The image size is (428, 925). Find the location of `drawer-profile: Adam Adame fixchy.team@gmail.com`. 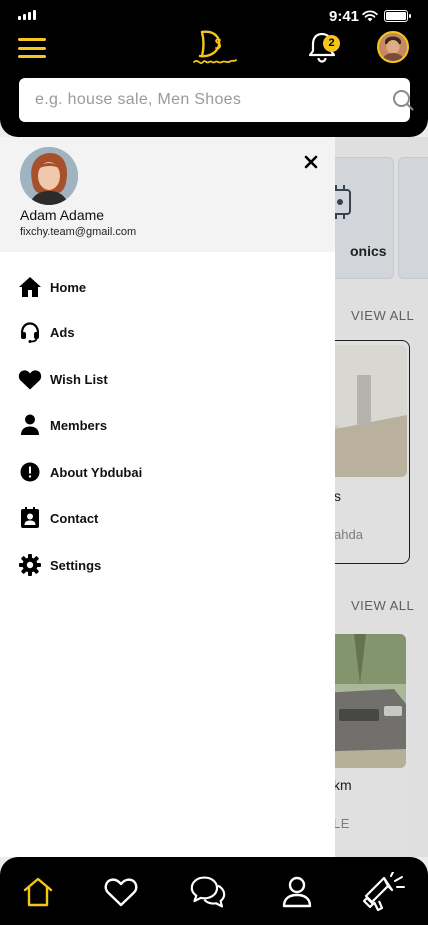

drawer-profile: Adam Adame fixchy.team@gmail.com is located at coordinates (167, 194).